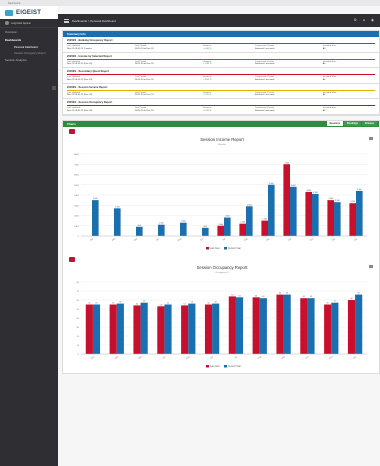 This screenshot has width=380, height=466. What do you see at coordinates (21, 23) in the screenshot?
I see `user-name: Luigi Abel Aquino` at bounding box center [21, 23].